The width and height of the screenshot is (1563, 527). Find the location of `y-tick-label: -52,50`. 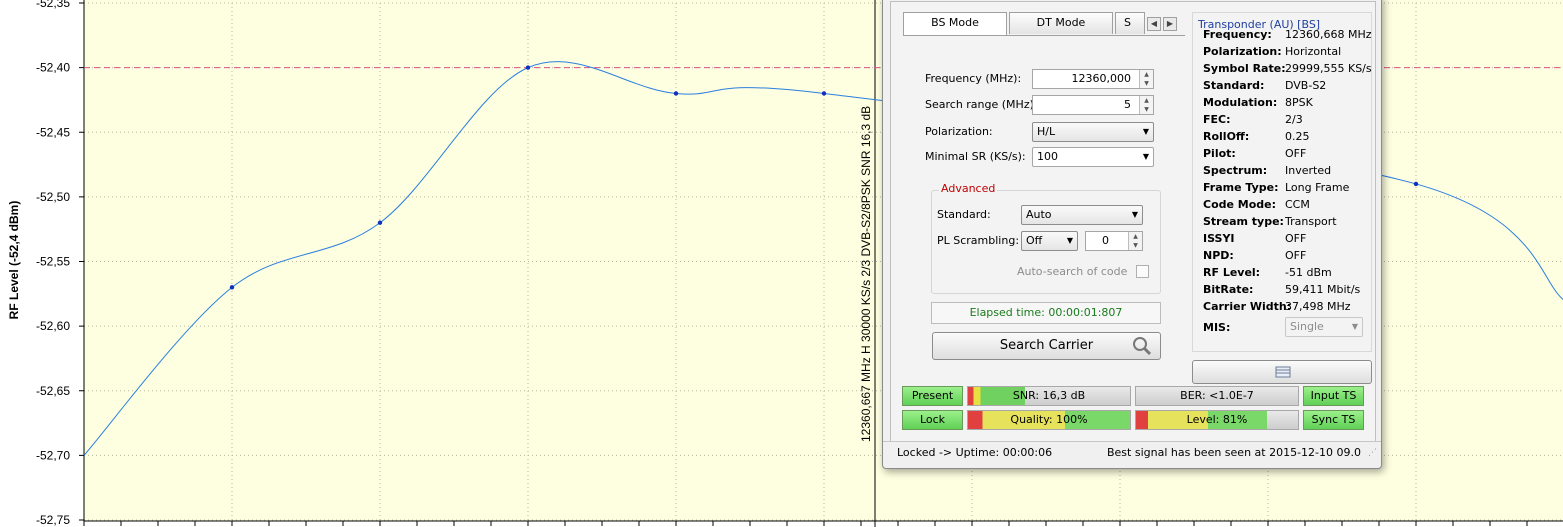

y-tick-label: -52,50 is located at coordinates (53, 197).